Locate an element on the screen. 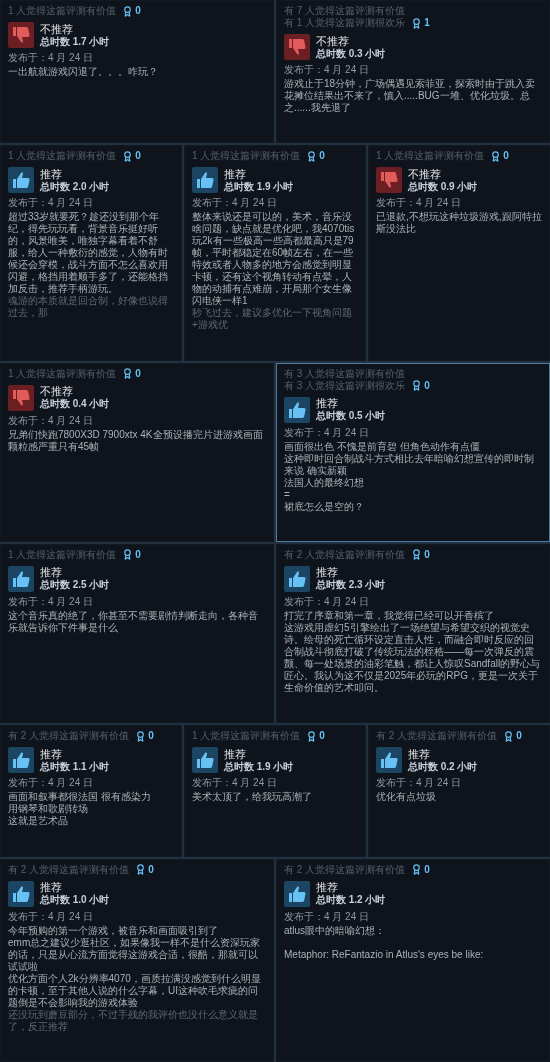  review-text: 这种即时回合制战斗方式相比去年暗喻幻想宣传的即时制来说 确实新颖 is located at coordinates (409, 464).